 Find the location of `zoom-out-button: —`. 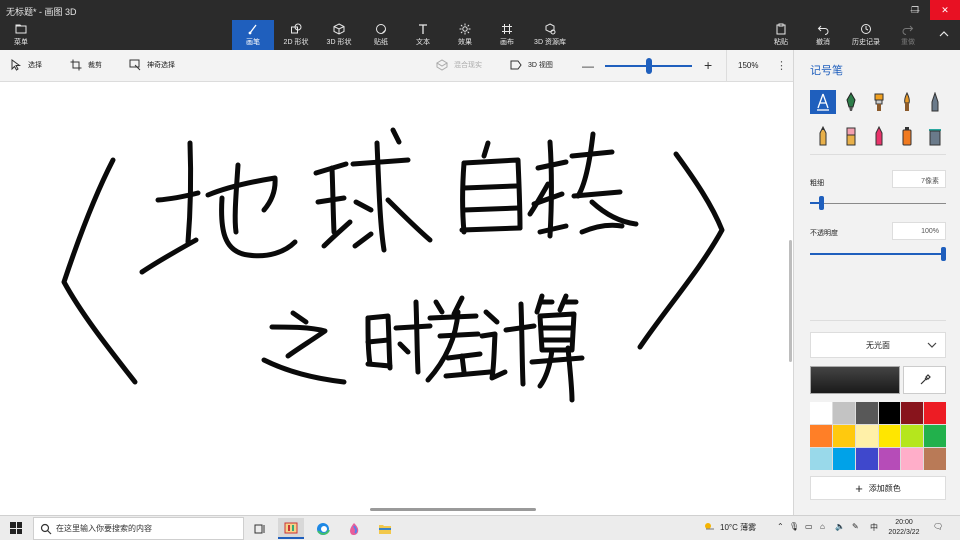

zoom-out-button: — is located at coordinates (588, 66).